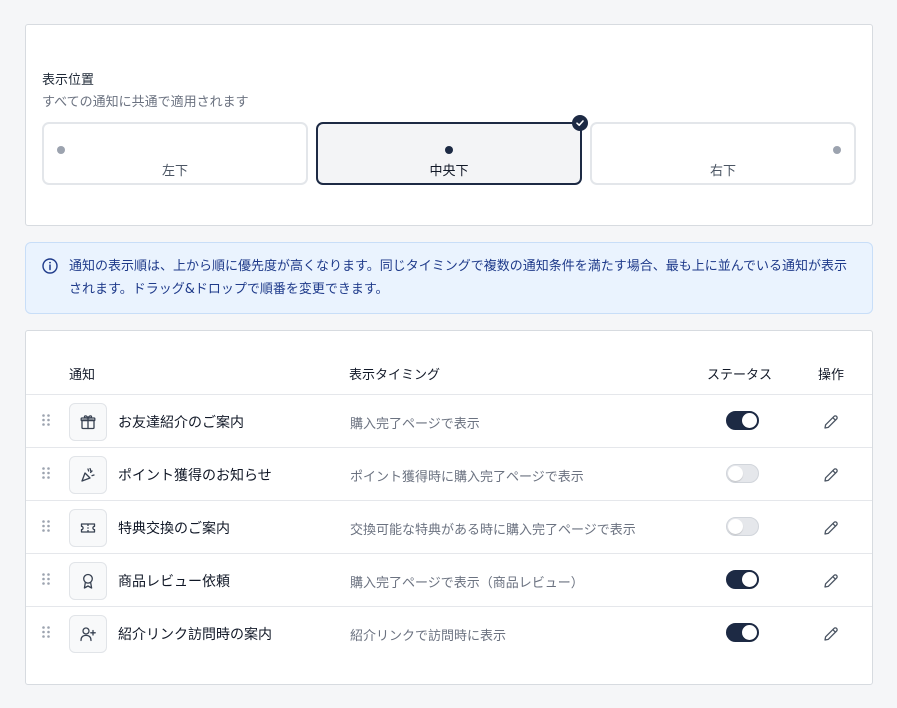  I want to click on table-row: 特典交換のご案内 交換可能な特典がある時に購入完了ページで表示, so click(449, 526).